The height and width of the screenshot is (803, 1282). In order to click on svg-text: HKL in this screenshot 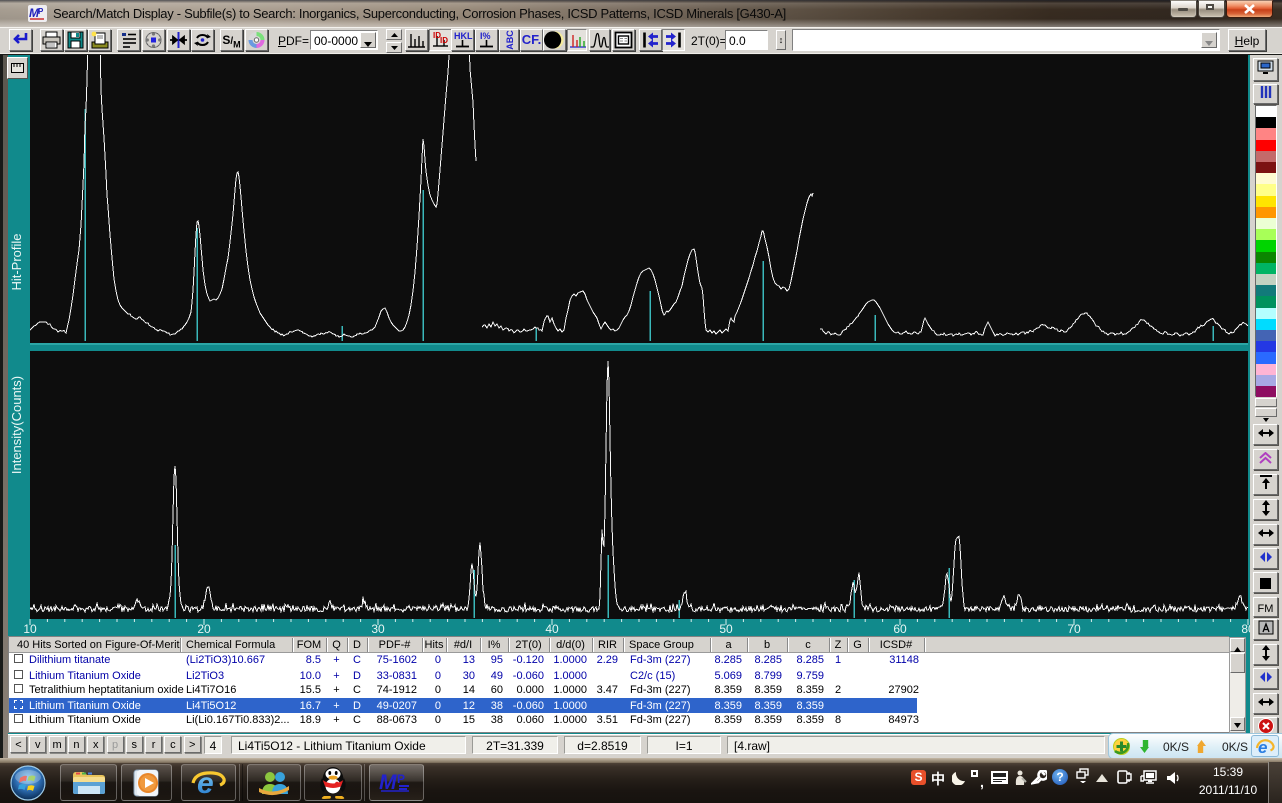, I will do `click(463, 36)`.